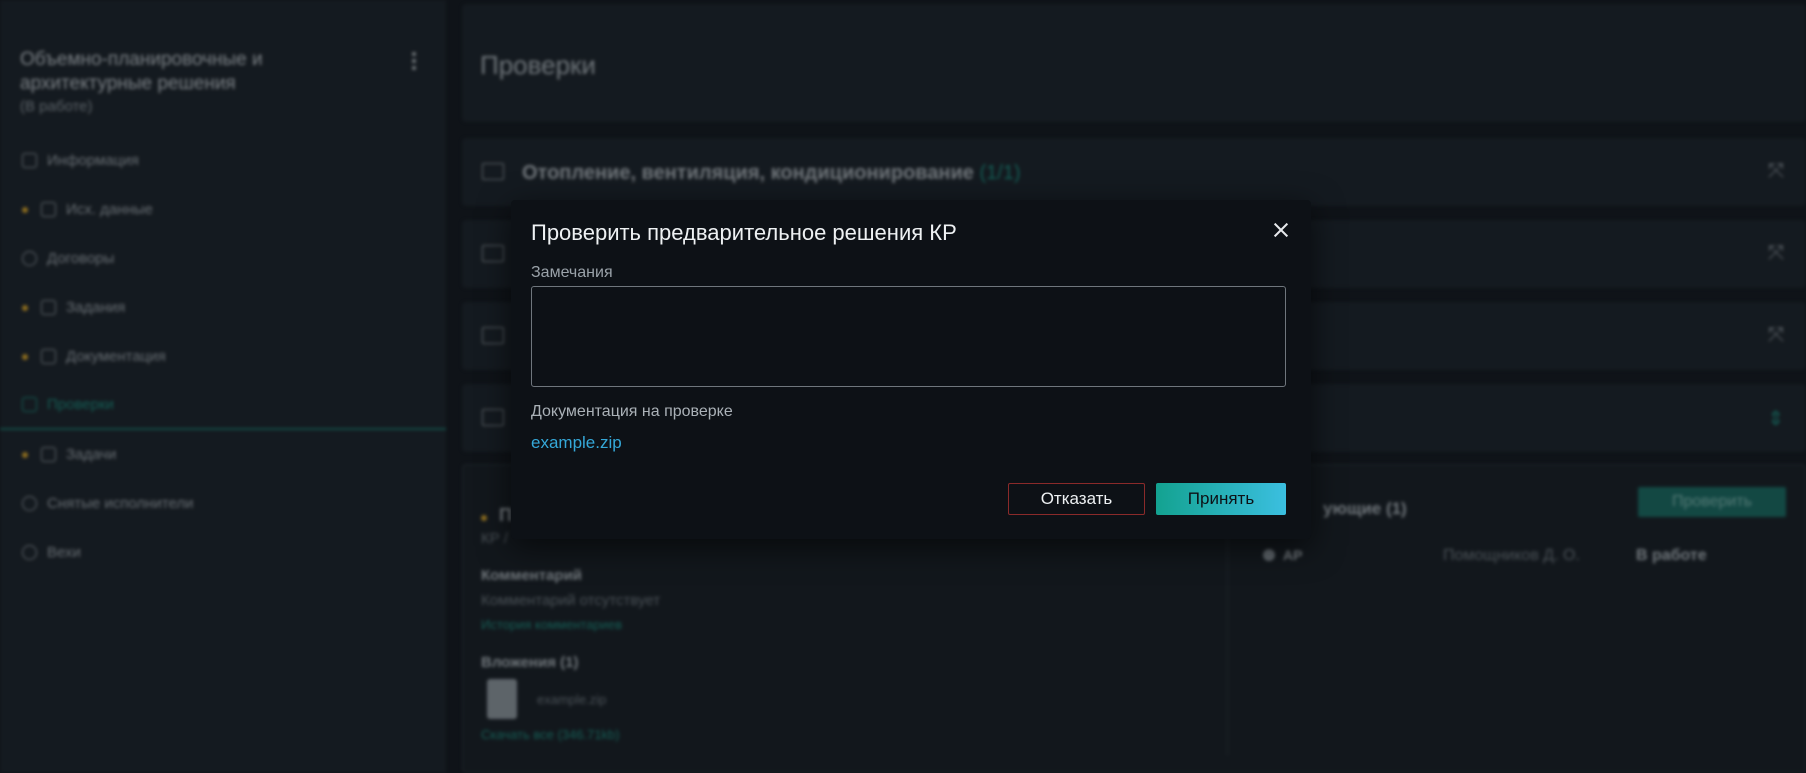 This screenshot has height=773, width=1806. I want to click on doc-file-link: example.zip, so click(576, 443).